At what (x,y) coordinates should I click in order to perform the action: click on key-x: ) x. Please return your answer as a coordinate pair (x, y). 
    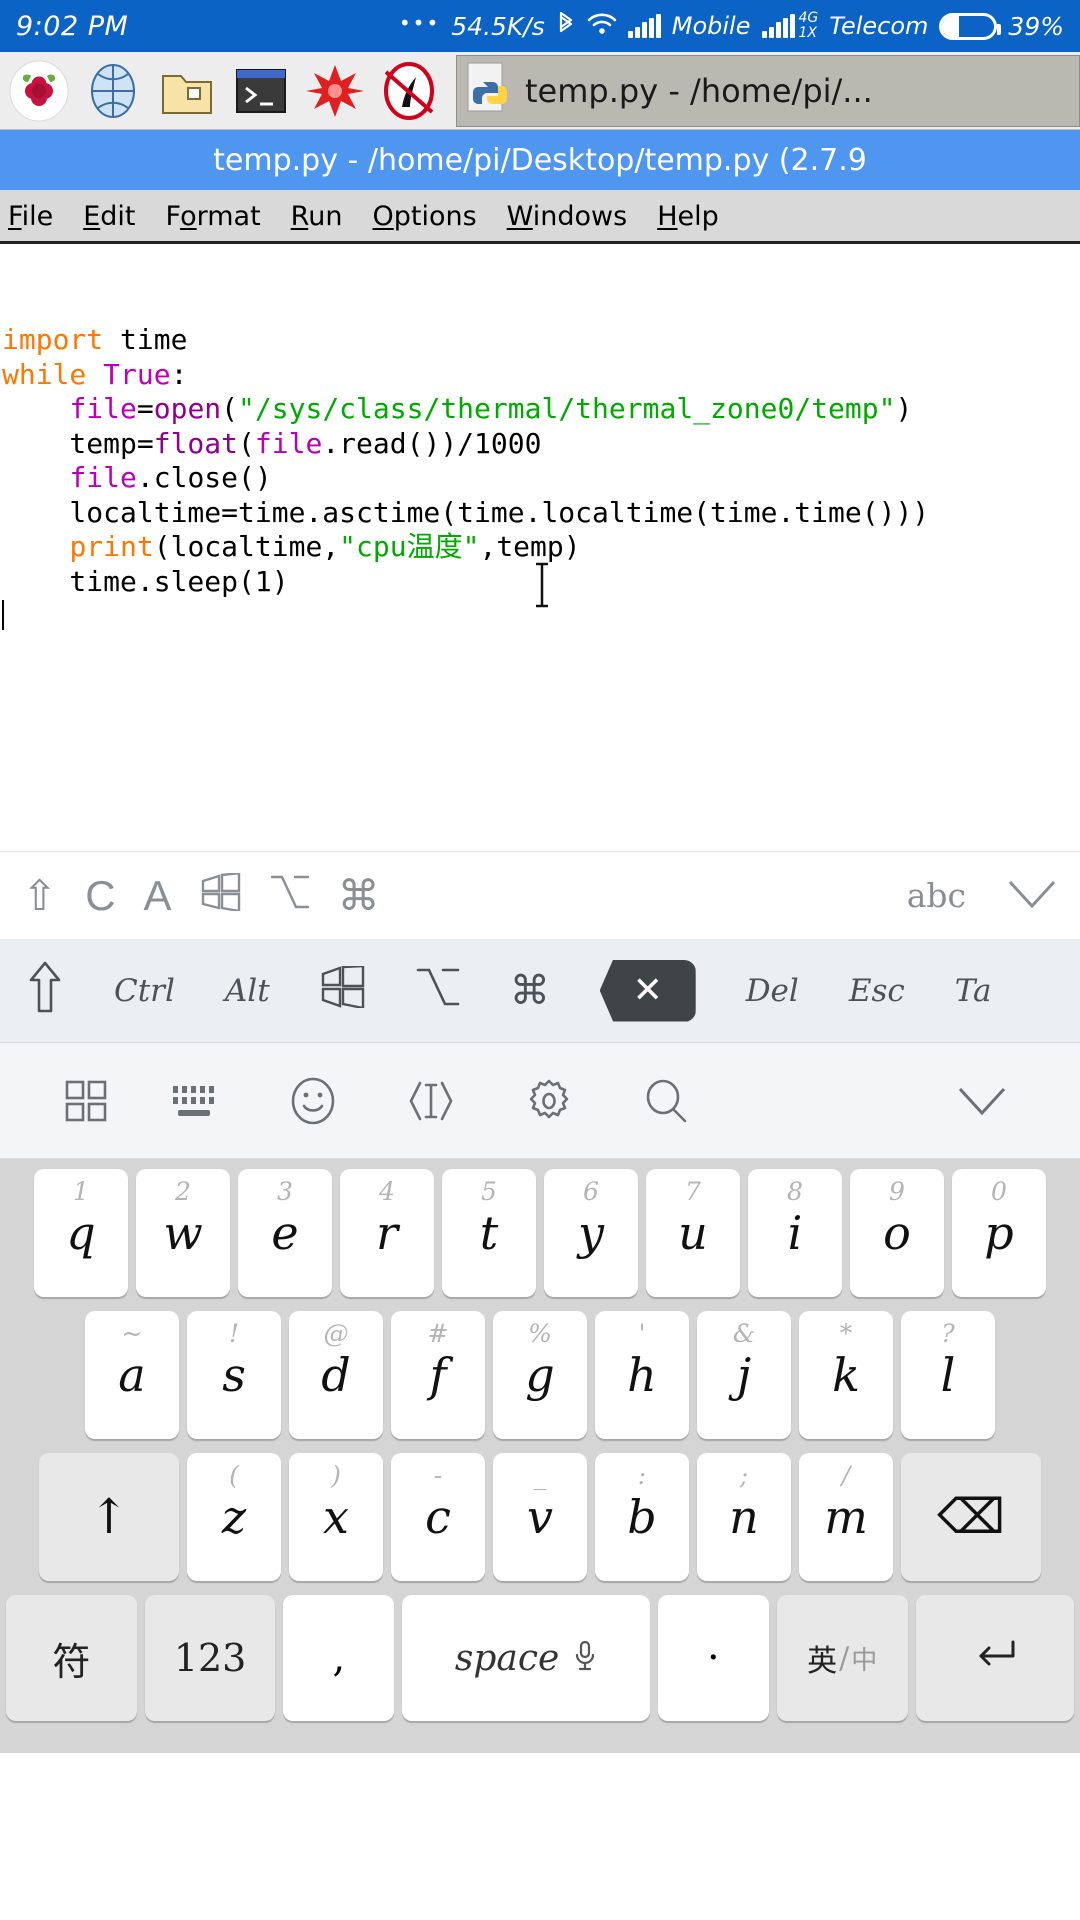
    Looking at the image, I should click on (336, 1517).